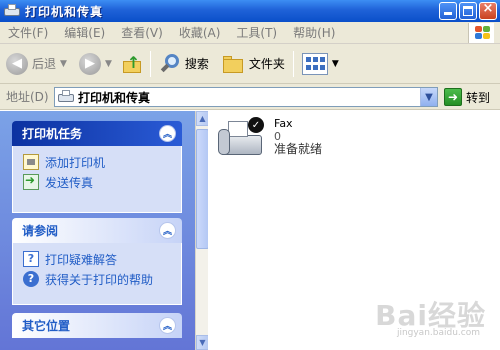 This screenshot has height=350, width=500. Describe the element at coordinates (298, 149) in the screenshot. I see `item-status: 准备就绪` at that location.